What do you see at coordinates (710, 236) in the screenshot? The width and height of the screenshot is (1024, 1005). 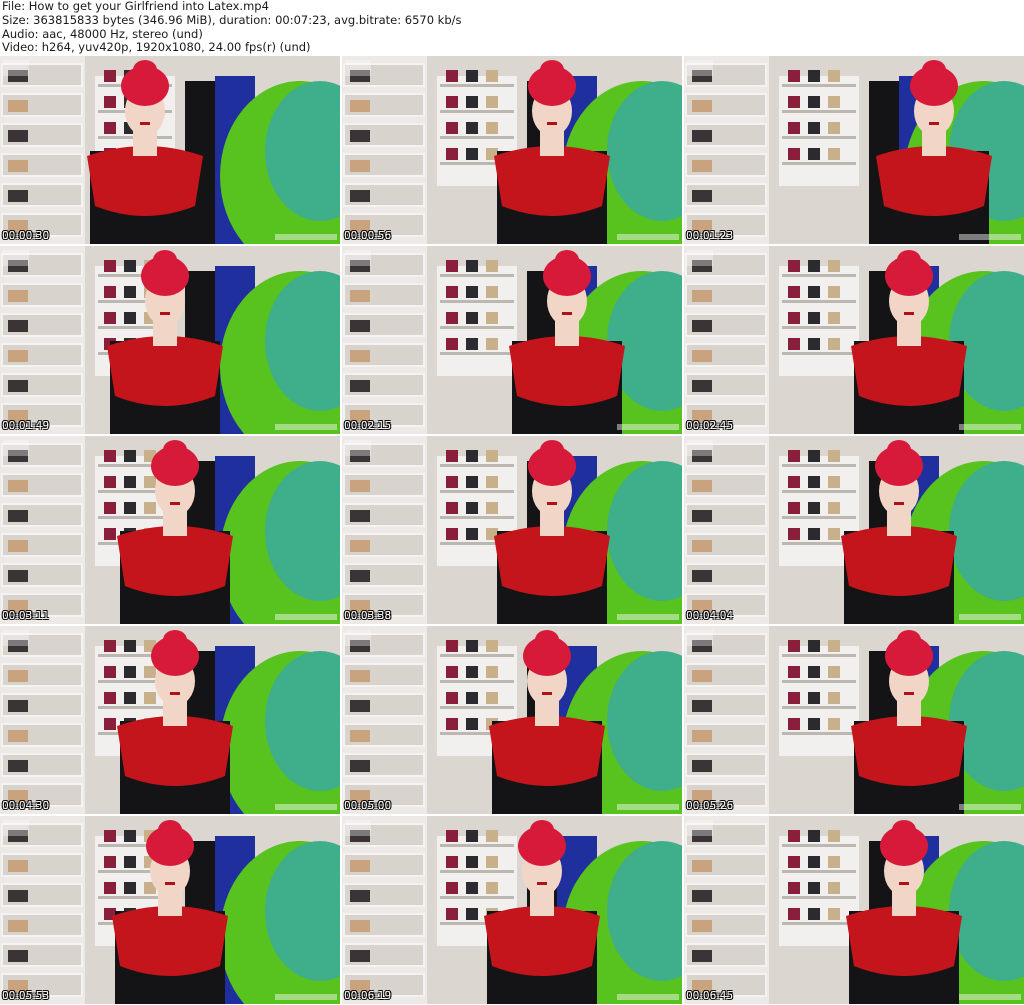 I see `frame-timestamp: 00:01:23` at bounding box center [710, 236].